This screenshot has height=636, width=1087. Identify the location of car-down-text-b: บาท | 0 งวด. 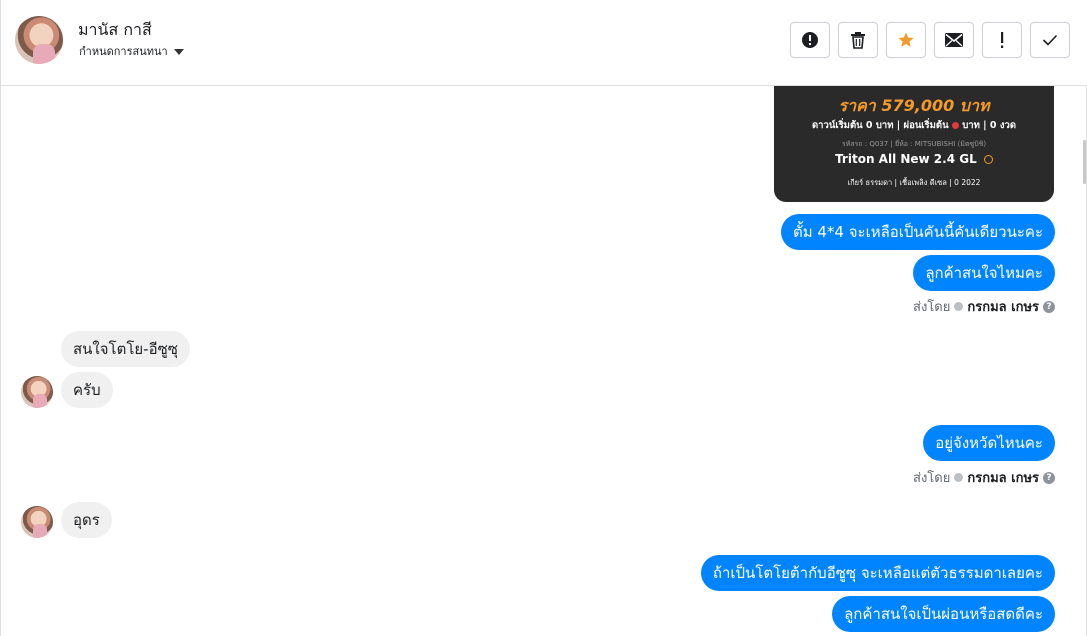
(989, 125).